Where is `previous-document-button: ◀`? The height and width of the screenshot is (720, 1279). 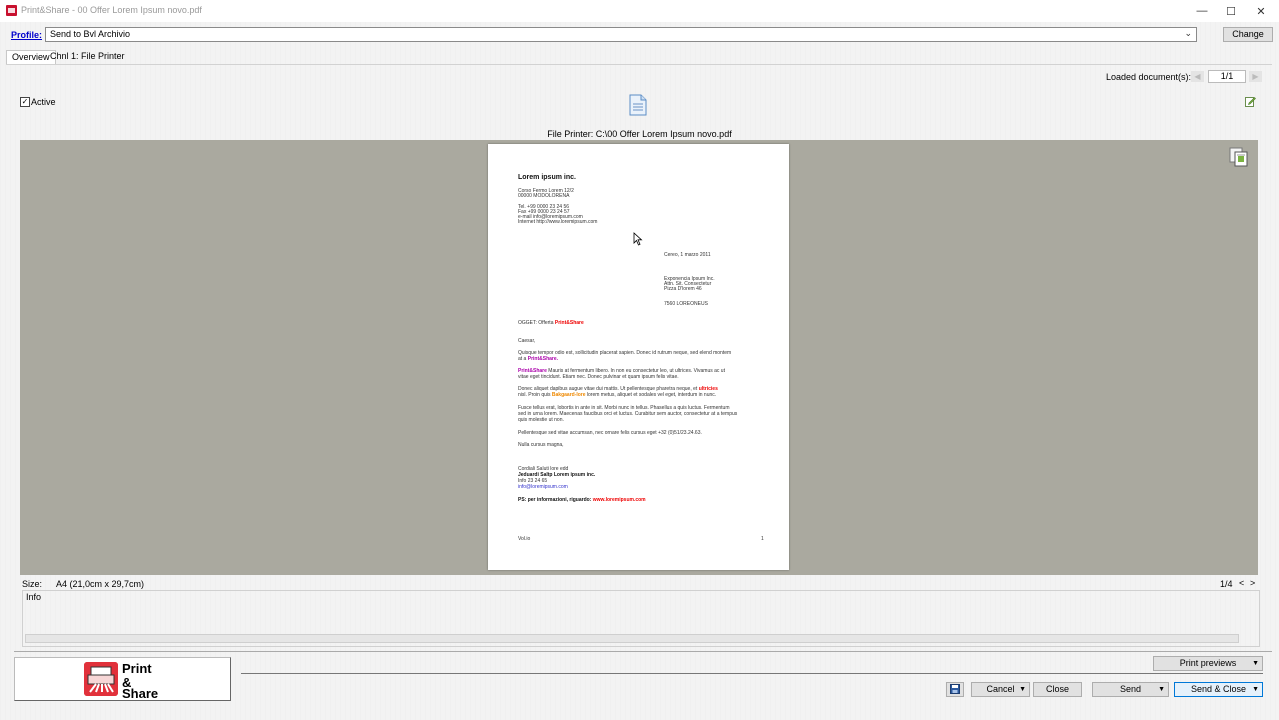 previous-document-button: ◀ is located at coordinates (1197, 76).